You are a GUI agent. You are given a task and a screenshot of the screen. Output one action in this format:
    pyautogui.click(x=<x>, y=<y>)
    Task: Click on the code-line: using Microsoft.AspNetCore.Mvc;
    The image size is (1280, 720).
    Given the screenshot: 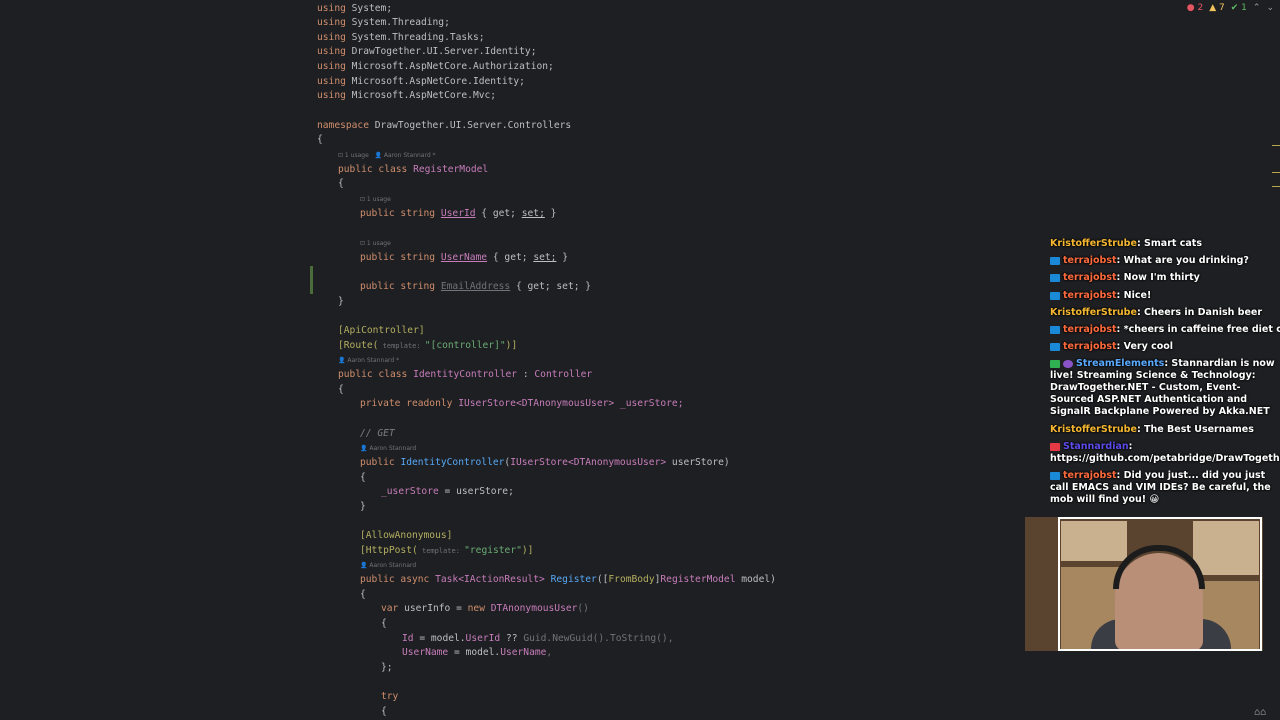 What is the action you would take?
    pyautogui.click(x=407, y=95)
    